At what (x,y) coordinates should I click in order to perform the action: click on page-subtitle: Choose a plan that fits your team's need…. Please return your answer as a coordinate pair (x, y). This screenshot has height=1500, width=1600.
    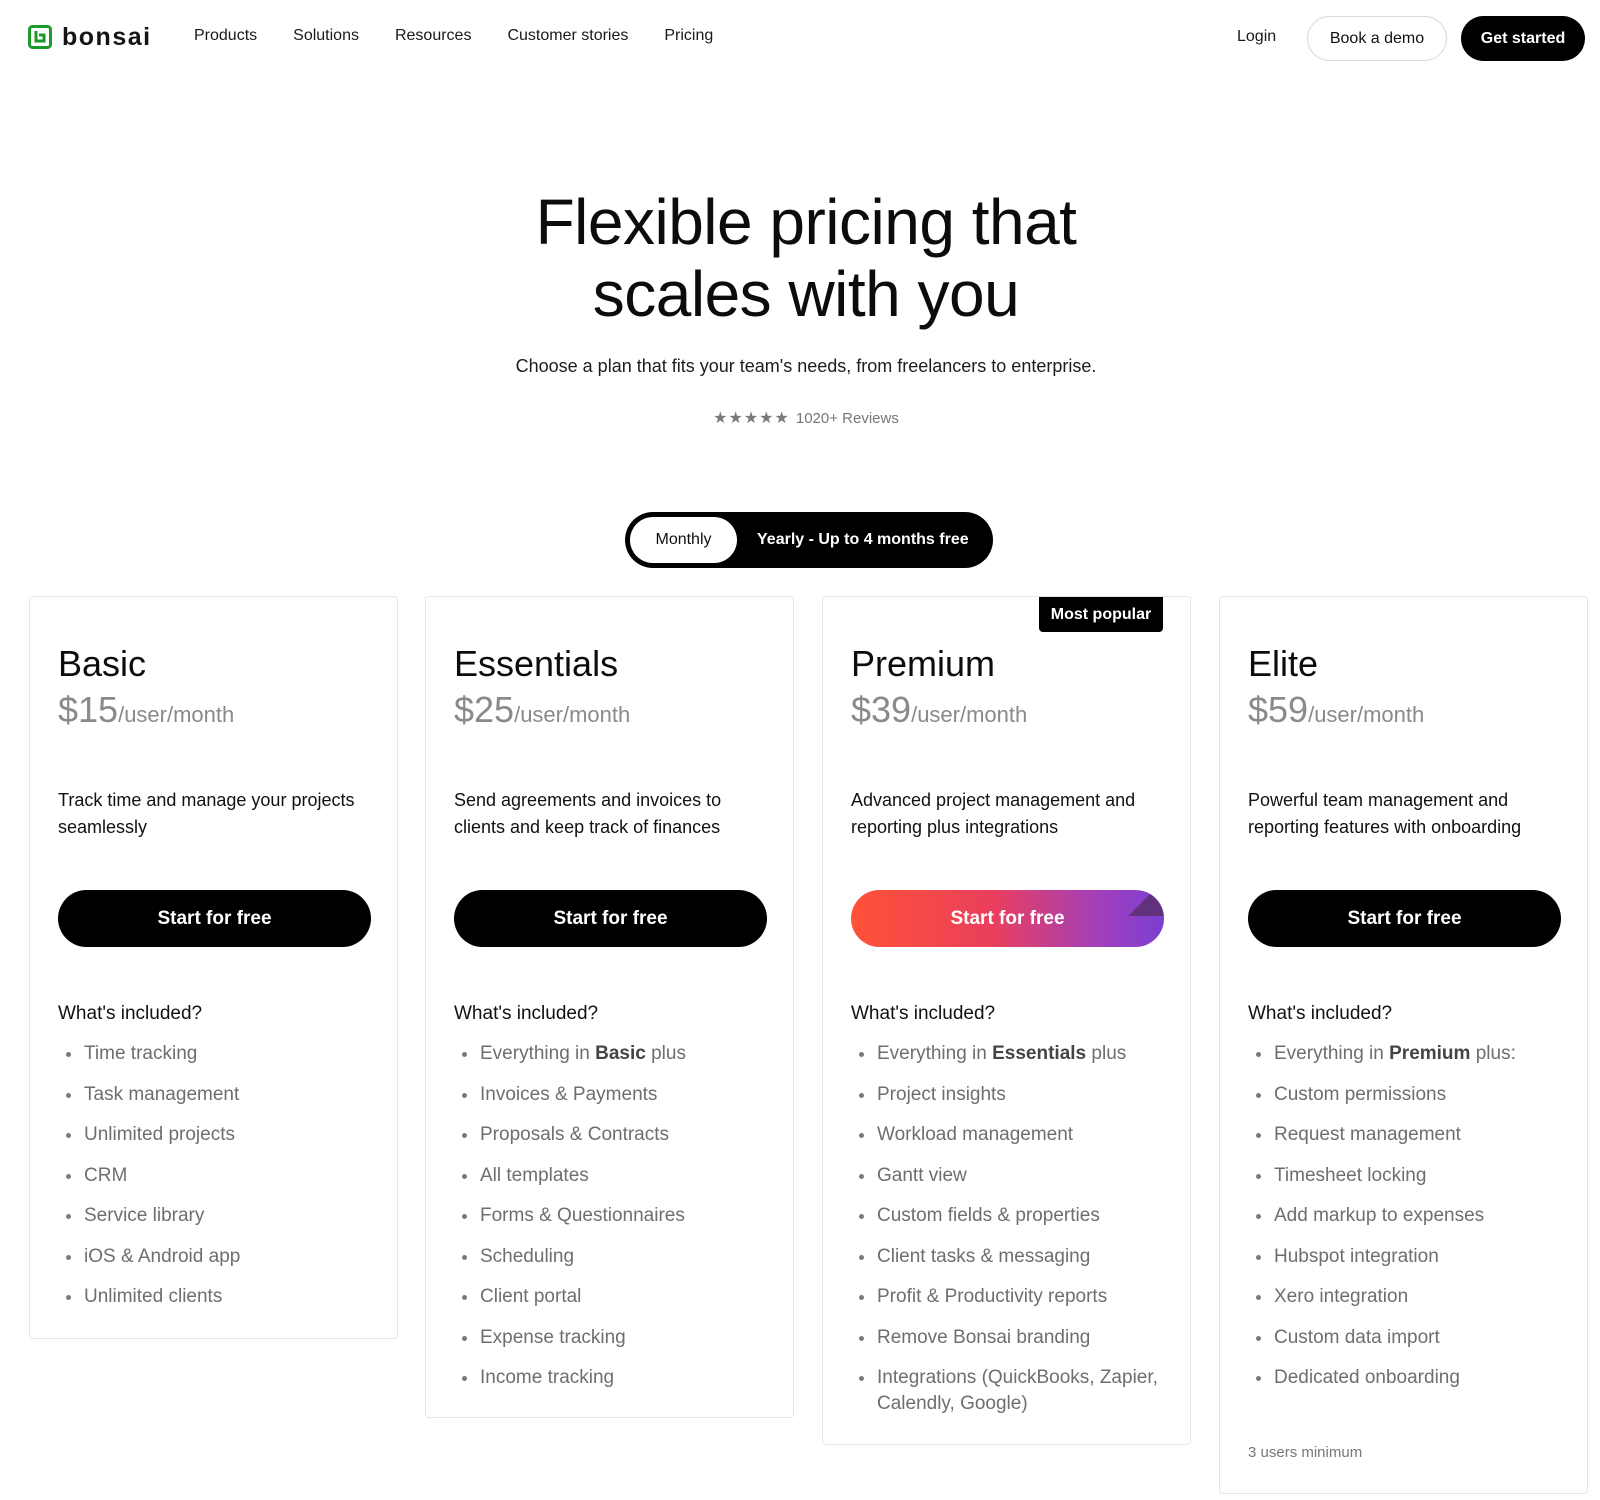
    Looking at the image, I should click on (806, 366).